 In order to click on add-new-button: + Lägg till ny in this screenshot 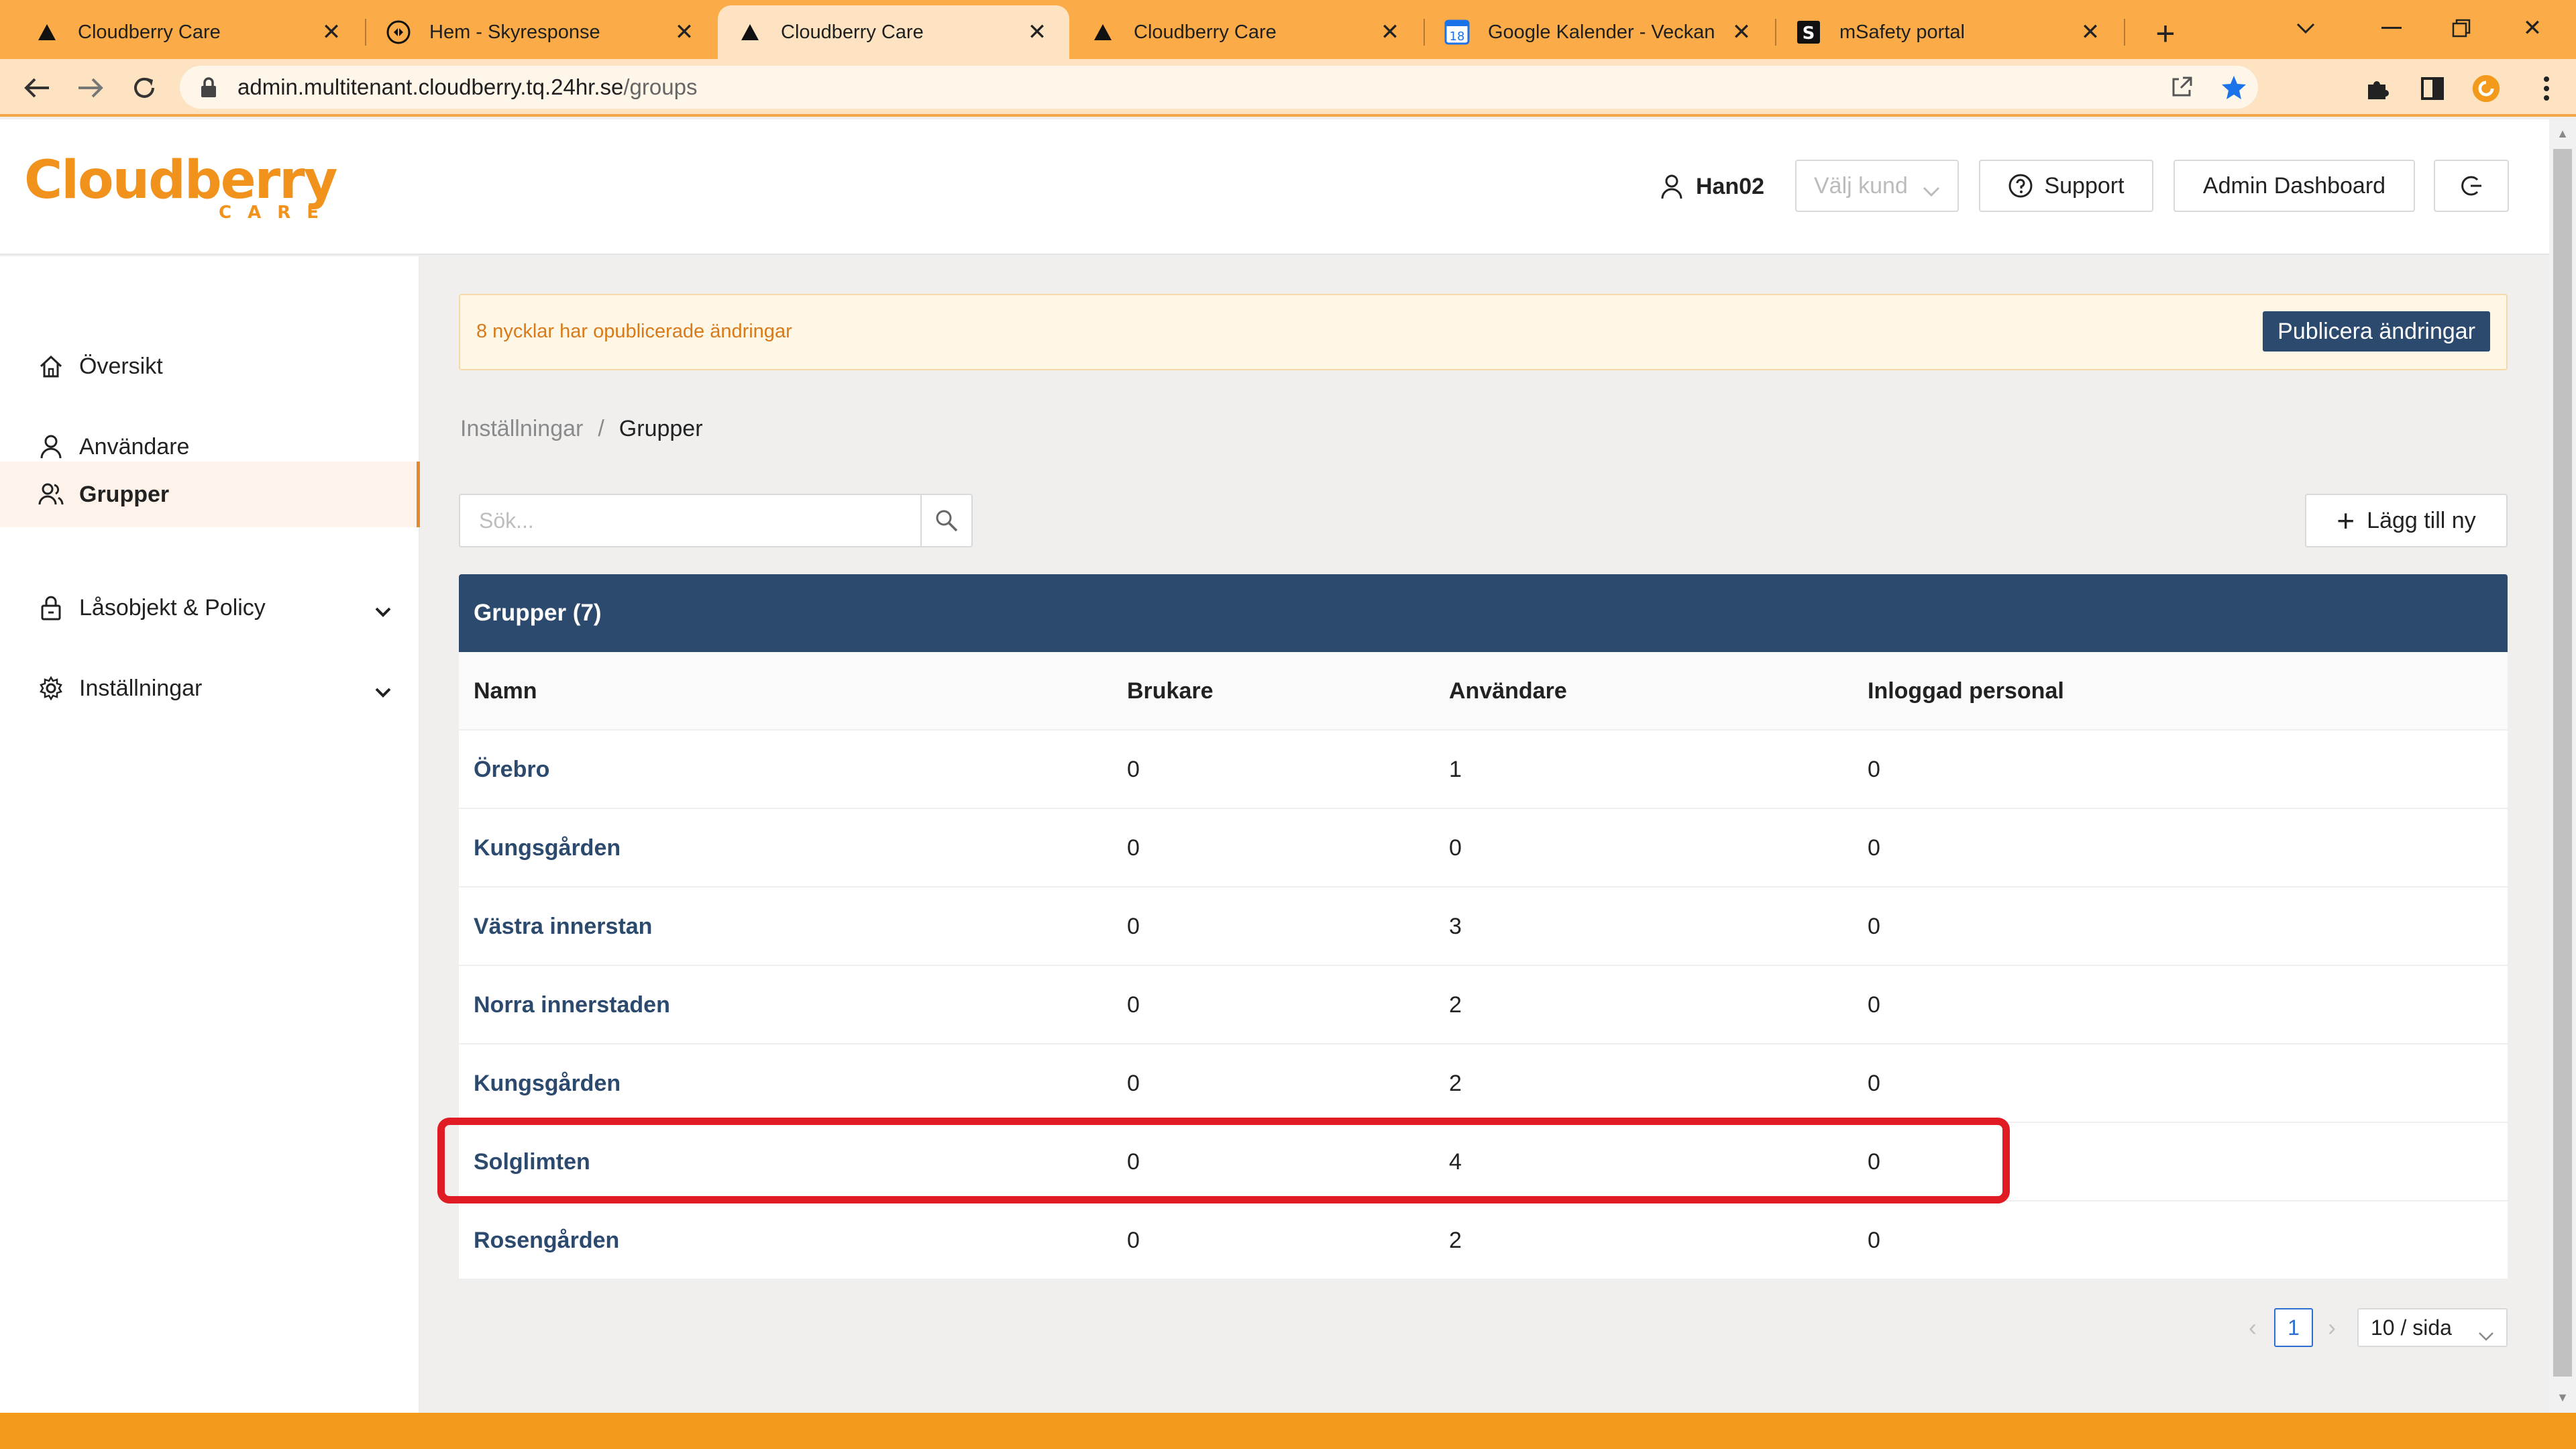, I will do `click(2406, 520)`.